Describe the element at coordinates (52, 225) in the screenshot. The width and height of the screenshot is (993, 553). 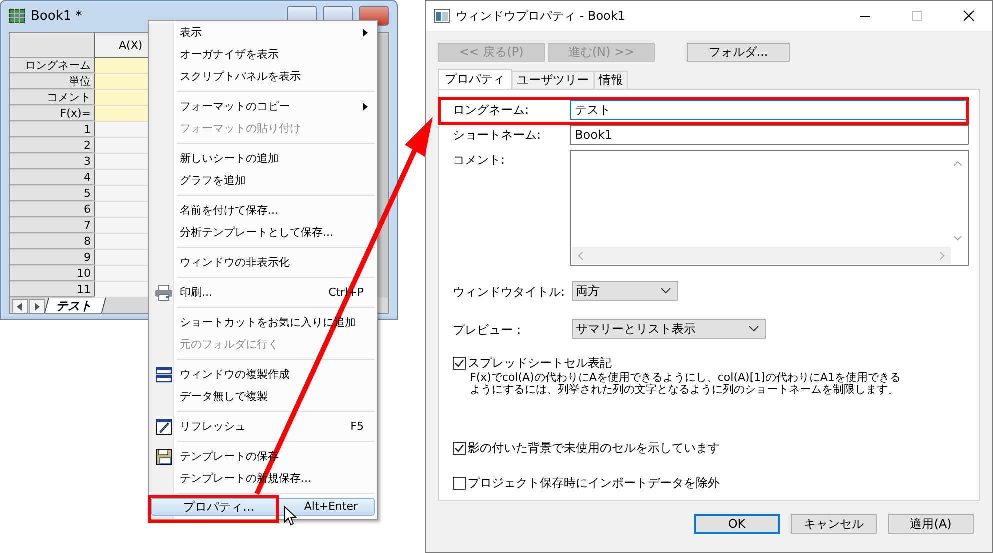
I see `row-number: 7` at that location.